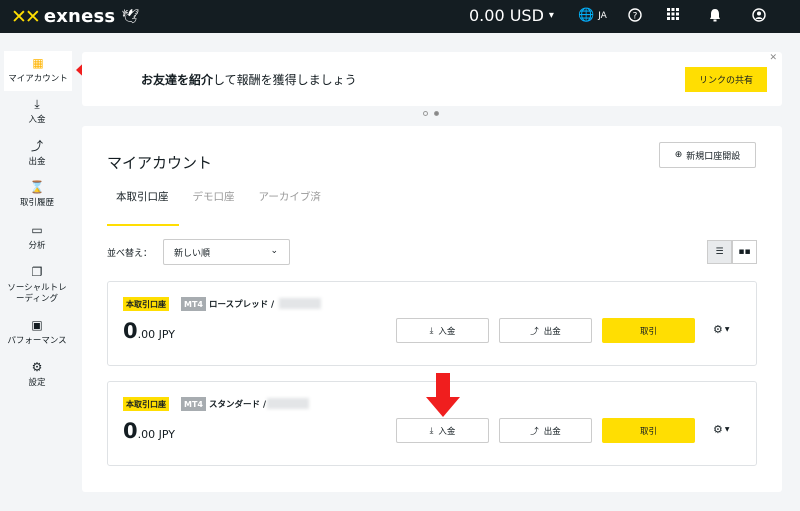 This screenshot has height=511, width=800. I want to click on sidebar-item-performance: ▣ パフォーマンス, so click(37, 332).